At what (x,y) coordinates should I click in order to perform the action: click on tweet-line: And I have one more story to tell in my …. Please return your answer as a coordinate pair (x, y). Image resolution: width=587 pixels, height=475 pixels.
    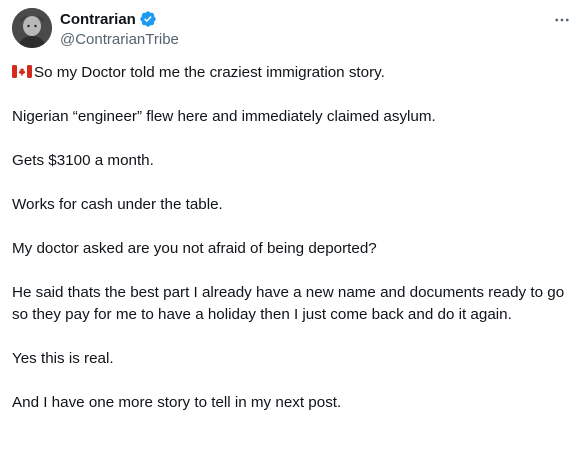
    Looking at the image, I should click on (177, 402).